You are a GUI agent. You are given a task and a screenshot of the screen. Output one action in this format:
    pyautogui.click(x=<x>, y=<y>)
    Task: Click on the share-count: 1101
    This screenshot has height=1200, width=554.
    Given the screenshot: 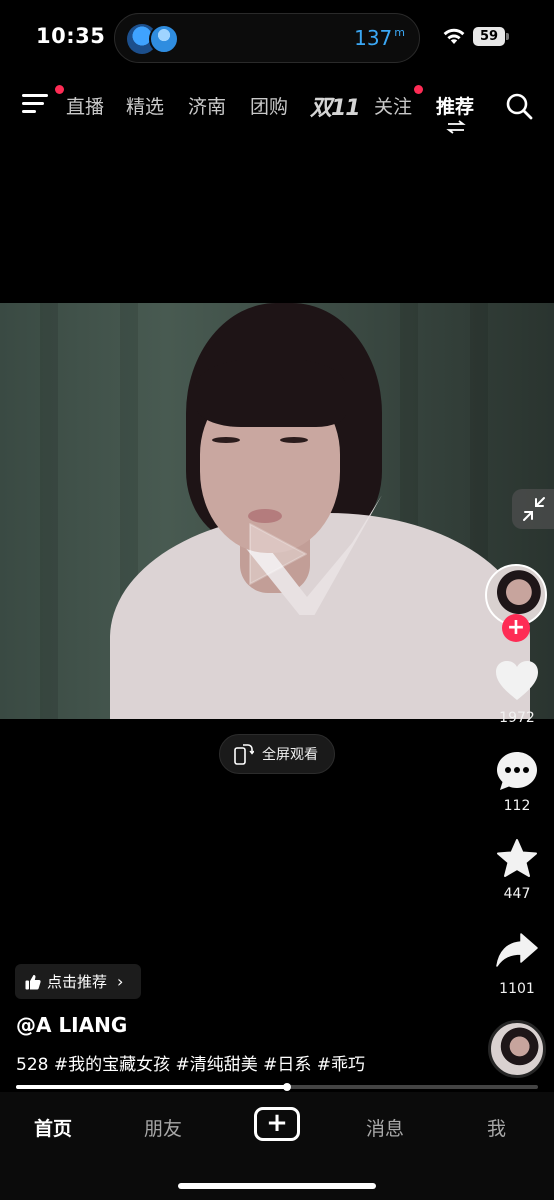 What is the action you would take?
    pyautogui.click(x=517, y=989)
    